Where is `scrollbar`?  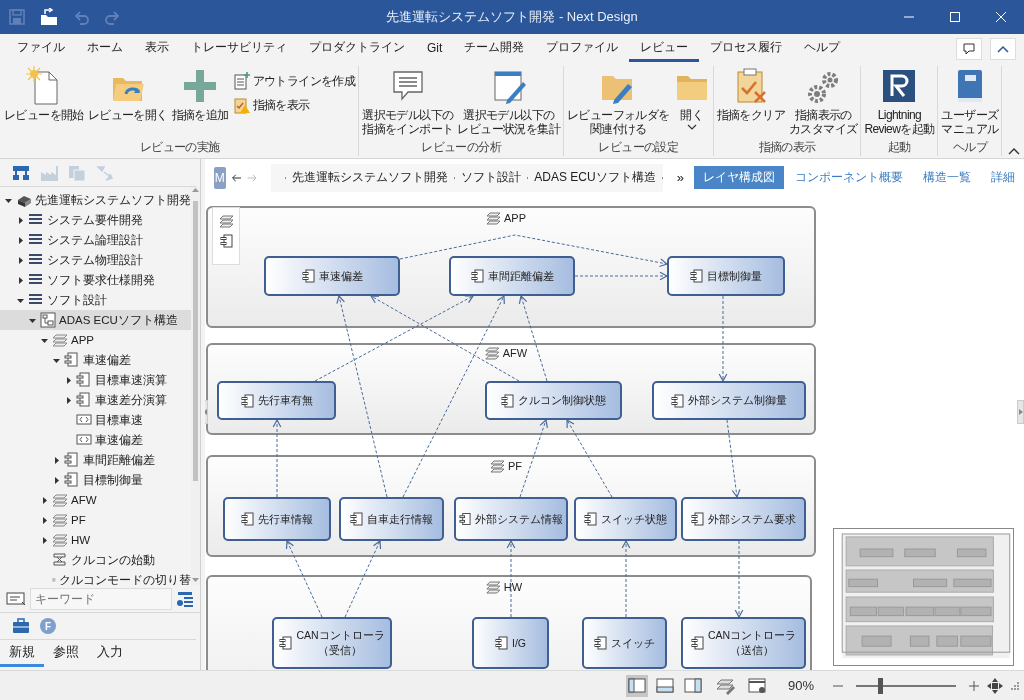
scrollbar is located at coordinates (195, 386).